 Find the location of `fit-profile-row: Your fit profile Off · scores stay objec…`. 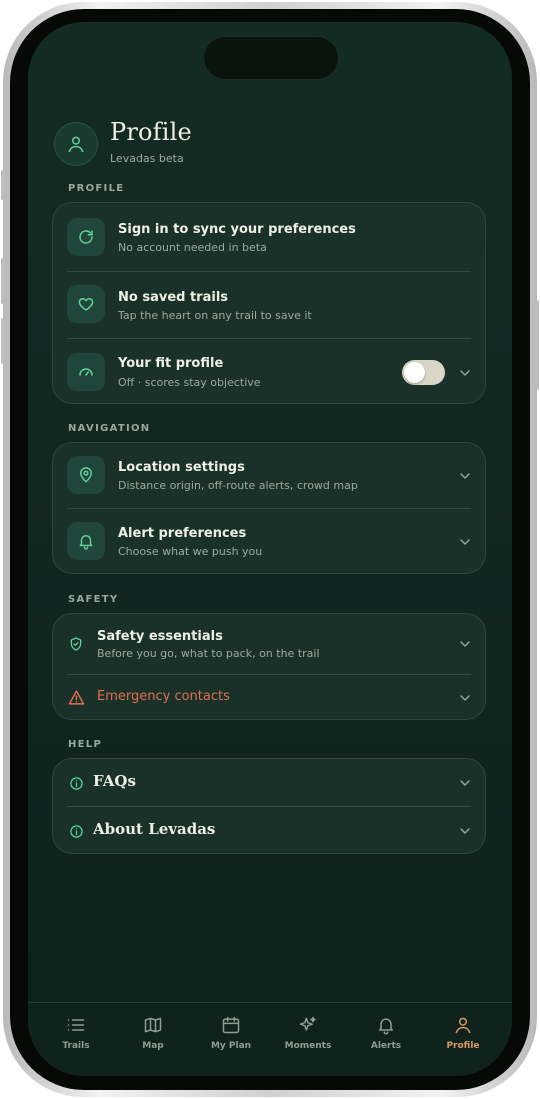

fit-profile-row: Your fit profile Off · scores stay objec… is located at coordinates (270, 372).